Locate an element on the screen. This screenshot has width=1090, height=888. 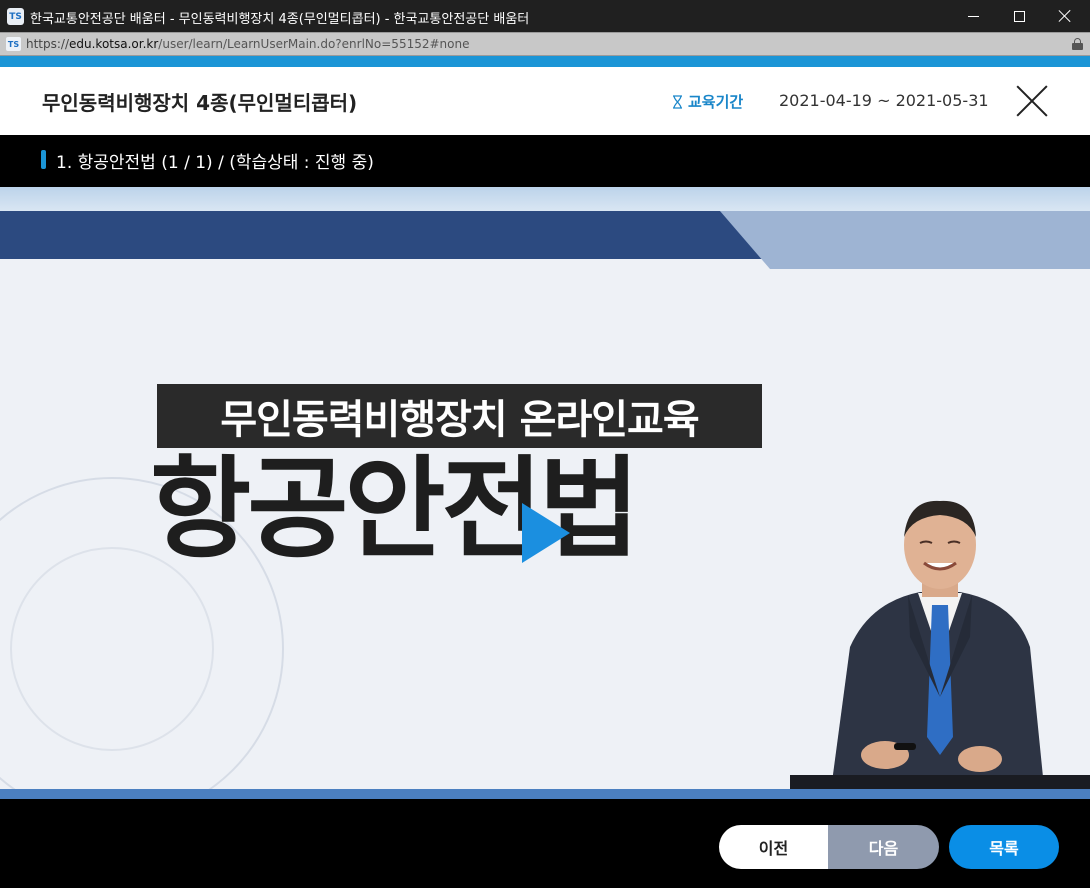
video-subtitle: 무인동력비행장치 온라인교육 is located at coordinates (459, 420).